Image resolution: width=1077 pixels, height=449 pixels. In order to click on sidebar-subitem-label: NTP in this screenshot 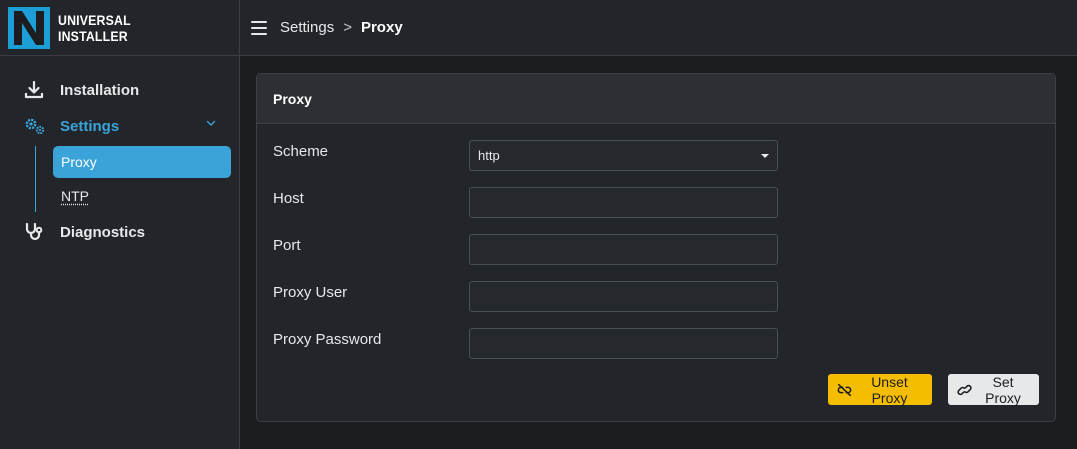, I will do `click(75, 196)`.